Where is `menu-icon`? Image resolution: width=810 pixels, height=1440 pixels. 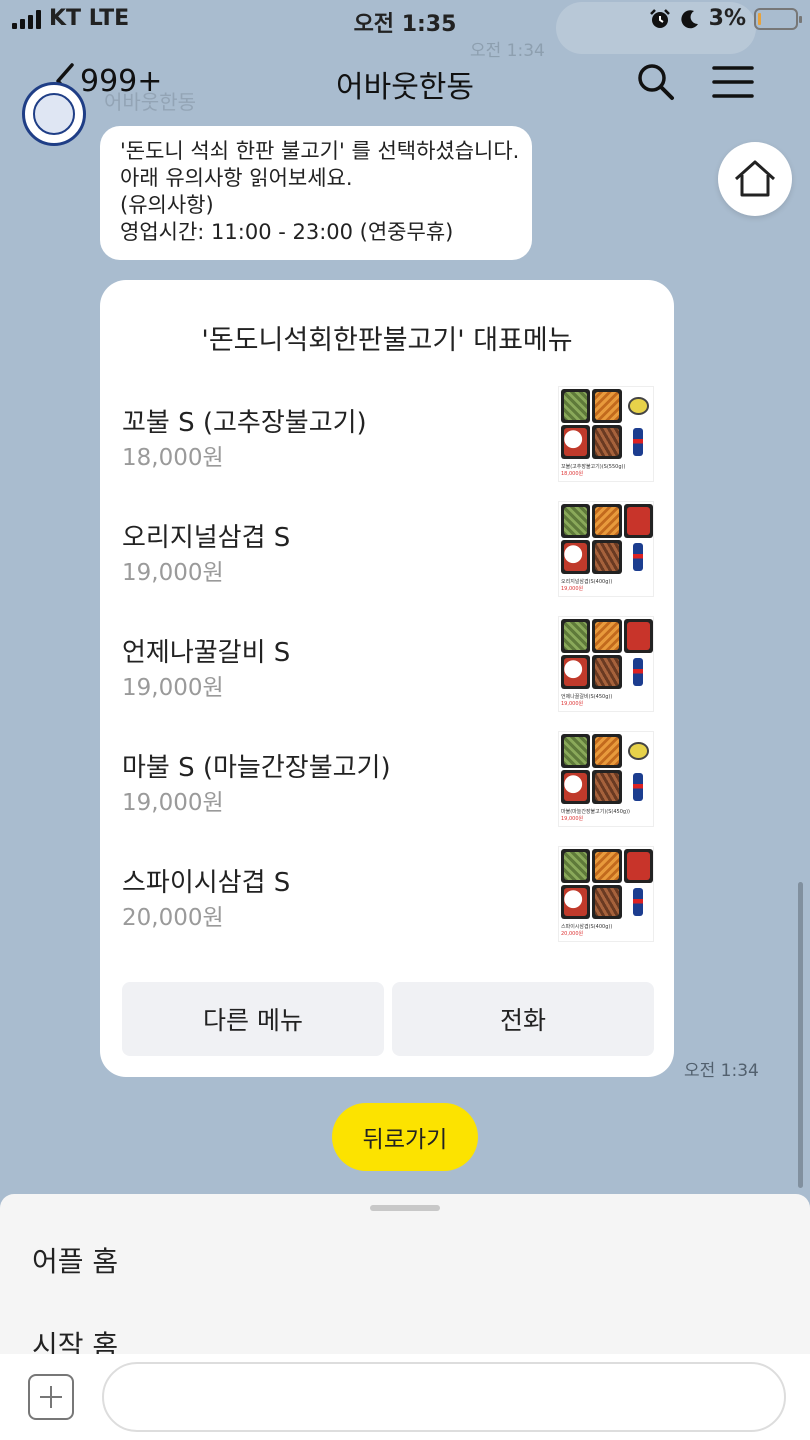
menu-icon is located at coordinates (733, 82).